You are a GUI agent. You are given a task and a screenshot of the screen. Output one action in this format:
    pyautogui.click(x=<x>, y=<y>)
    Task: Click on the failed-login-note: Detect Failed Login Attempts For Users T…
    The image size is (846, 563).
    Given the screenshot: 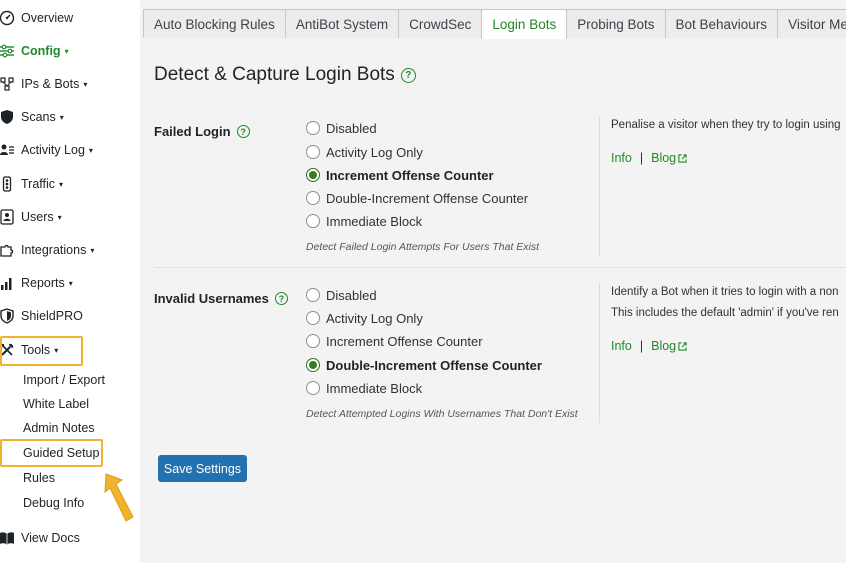 What is the action you would take?
    pyautogui.click(x=423, y=247)
    